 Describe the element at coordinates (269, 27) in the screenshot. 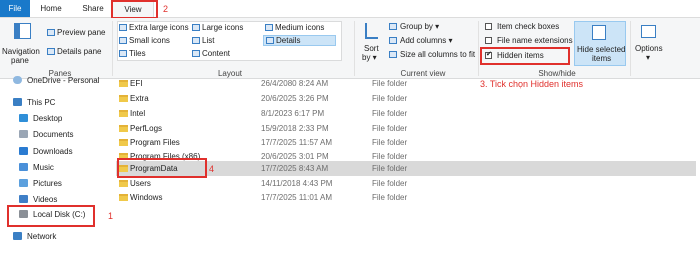

I see `medium-icons-icon` at that location.